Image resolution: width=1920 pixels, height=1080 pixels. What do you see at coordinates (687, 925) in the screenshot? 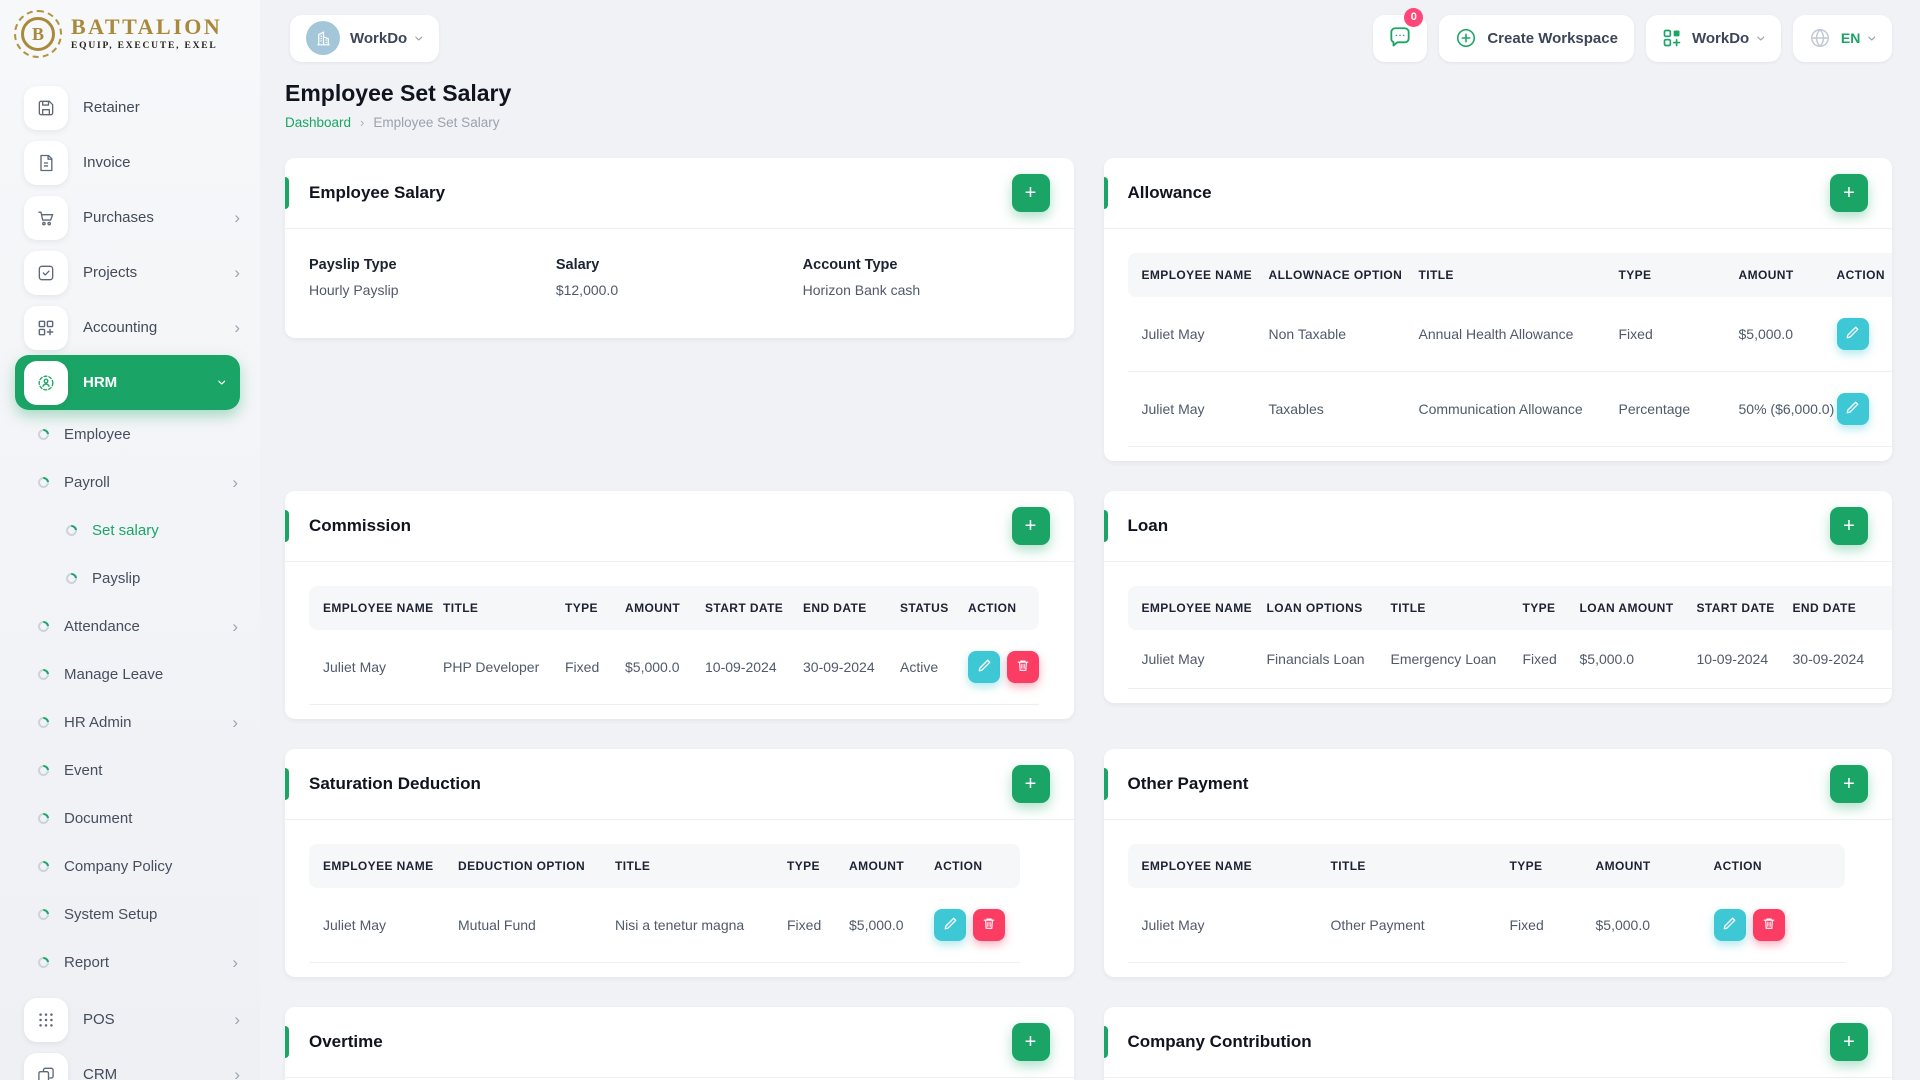
I see `table-cell: Nisi a tenetur magna` at bounding box center [687, 925].